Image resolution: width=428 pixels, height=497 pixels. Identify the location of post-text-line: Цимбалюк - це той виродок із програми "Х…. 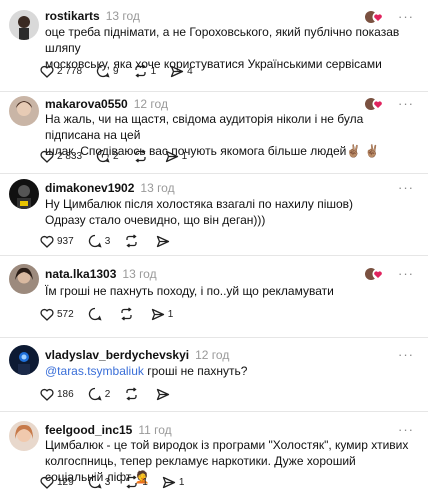
(227, 445).